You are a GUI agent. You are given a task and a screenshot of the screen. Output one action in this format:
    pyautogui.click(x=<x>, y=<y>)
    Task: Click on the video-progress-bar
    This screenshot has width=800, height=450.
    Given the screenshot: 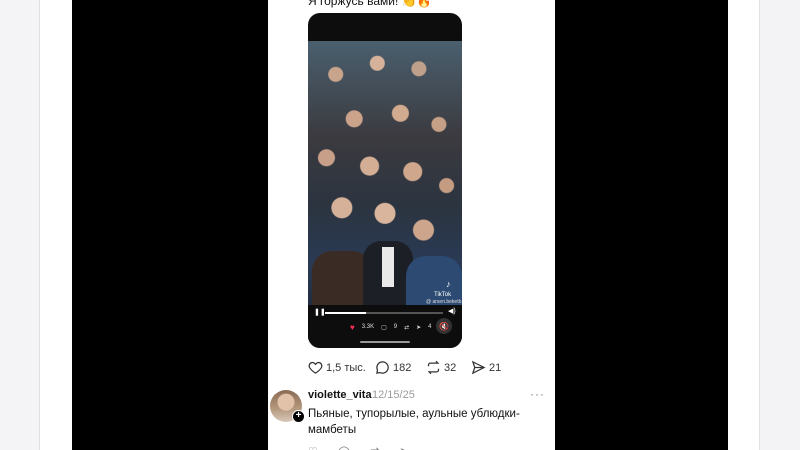 What is the action you would take?
    pyautogui.click(x=384, y=313)
    